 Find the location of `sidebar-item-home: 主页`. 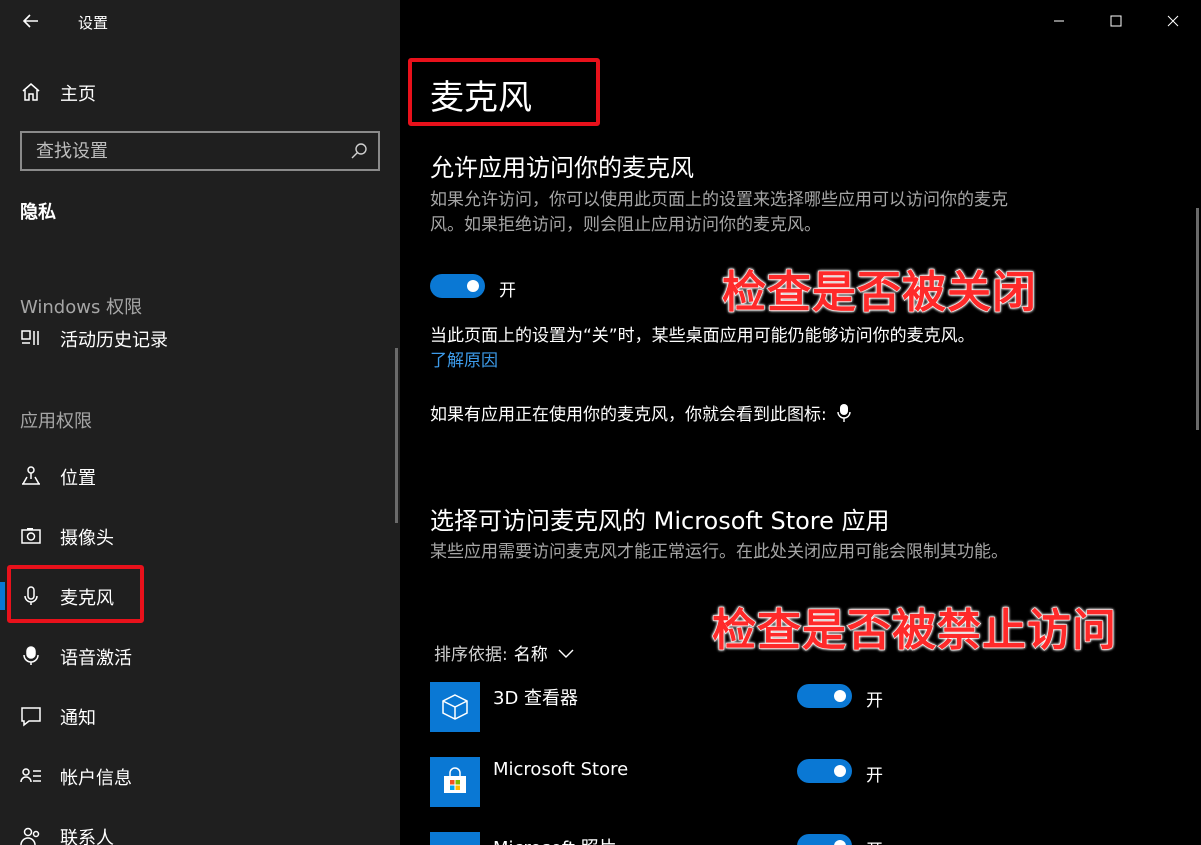

sidebar-item-home: 主页 is located at coordinates (200, 92).